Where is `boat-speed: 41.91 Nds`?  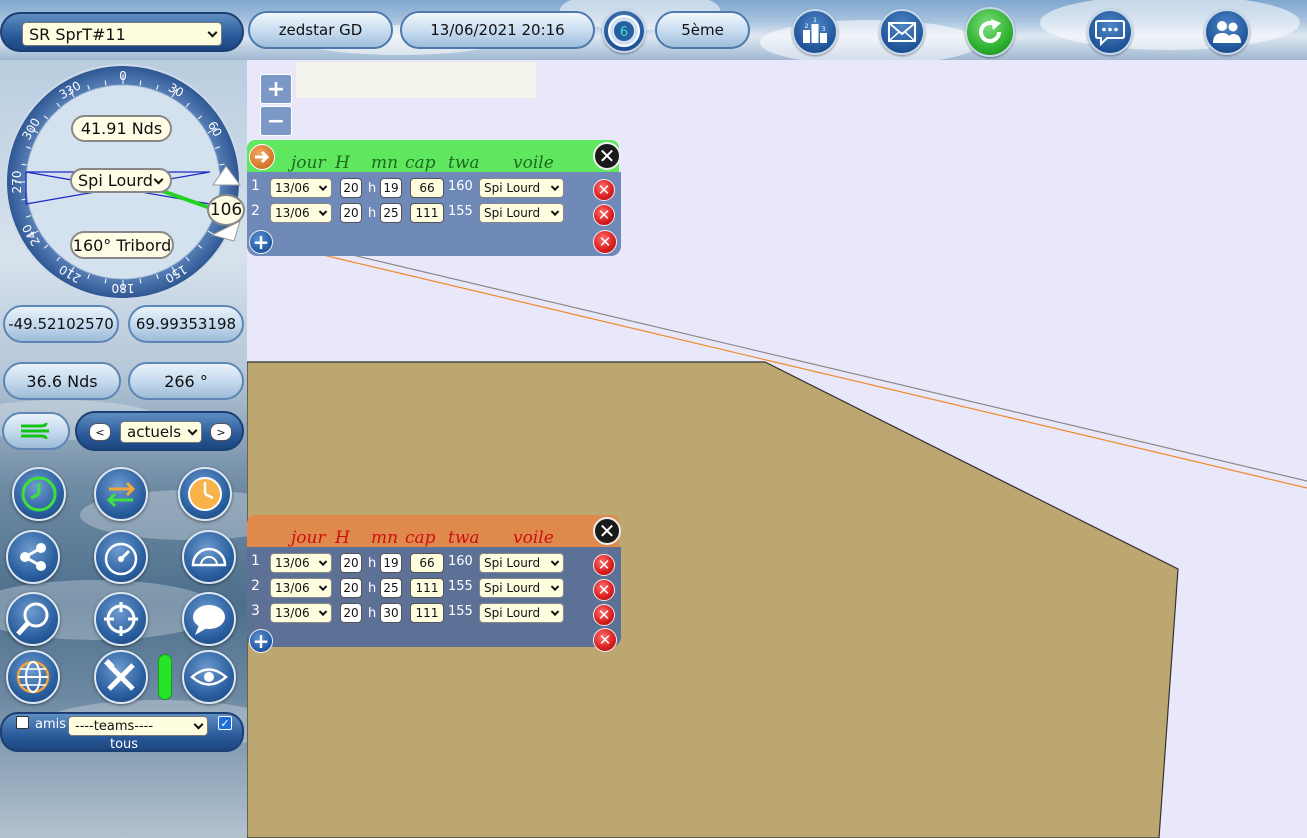 boat-speed: 41.91 Nds is located at coordinates (121, 128).